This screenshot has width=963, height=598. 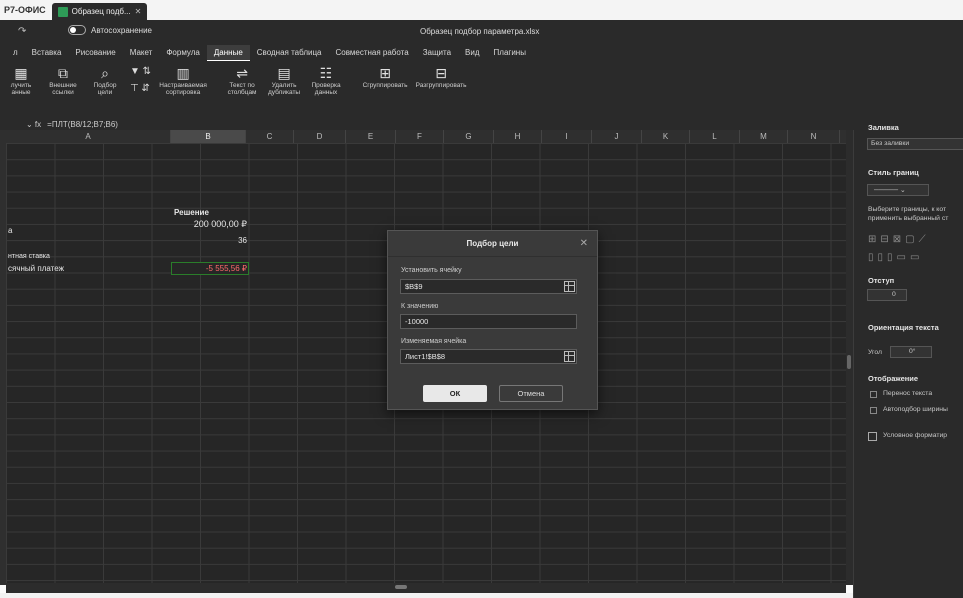 What do you see at coordinates (140, 71) in the screenshot?
I see `filter-icon: ▼ ⇅` at bounding box center [140, 71].